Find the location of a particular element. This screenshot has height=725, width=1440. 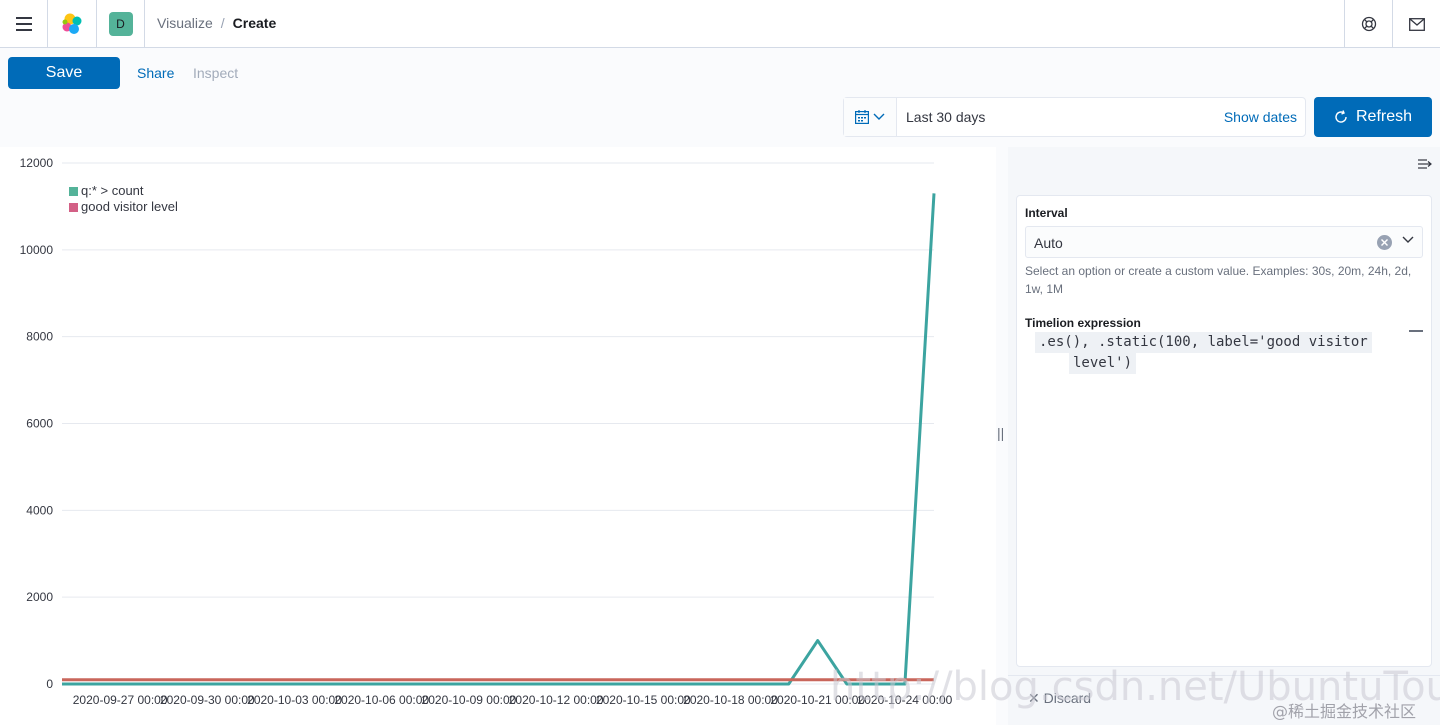

help-button is located at coordinates (1368, 24).